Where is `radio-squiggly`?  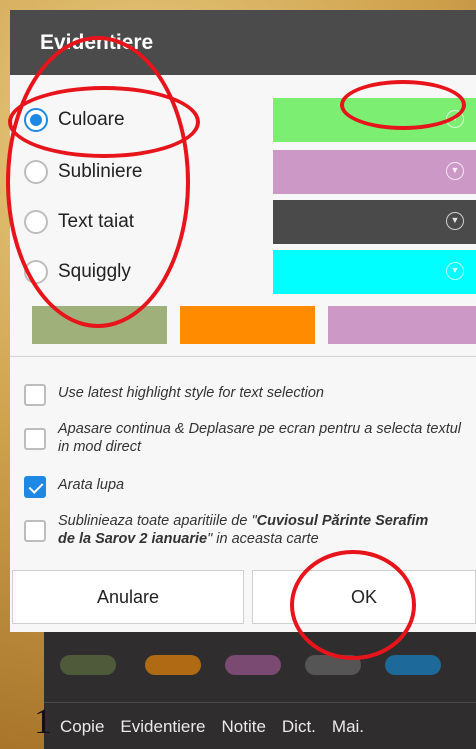
radio-squiggly is located at coordinates (36, 272).